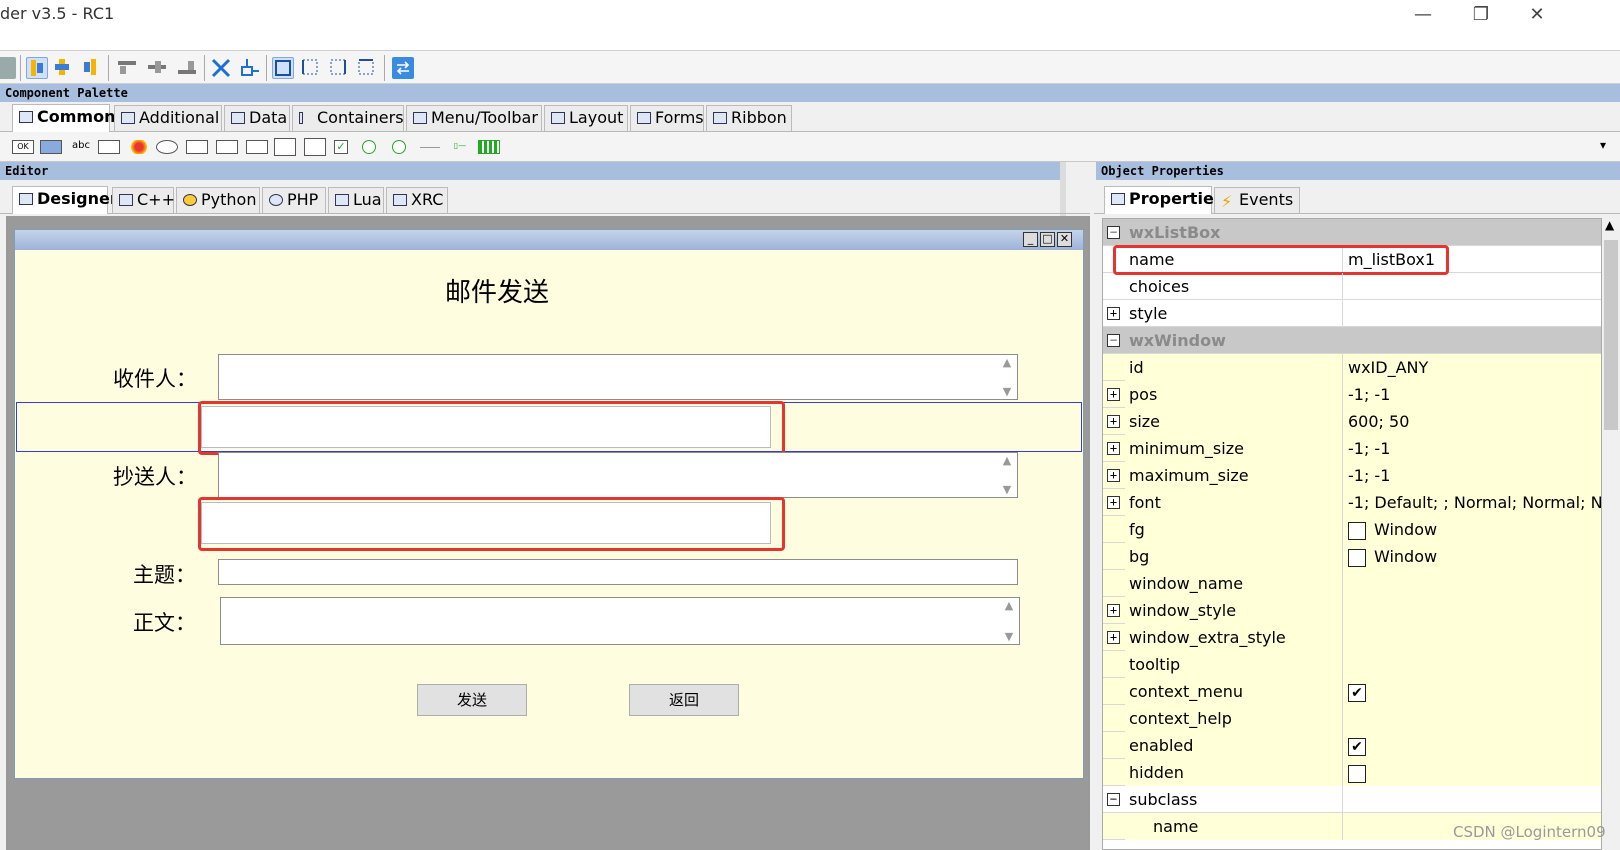 Image resolution: width=1620 pixels, height=850 pixels. Describe the element at coordinates (618, 572) in the screenshot. I see `subject-input` at that location.